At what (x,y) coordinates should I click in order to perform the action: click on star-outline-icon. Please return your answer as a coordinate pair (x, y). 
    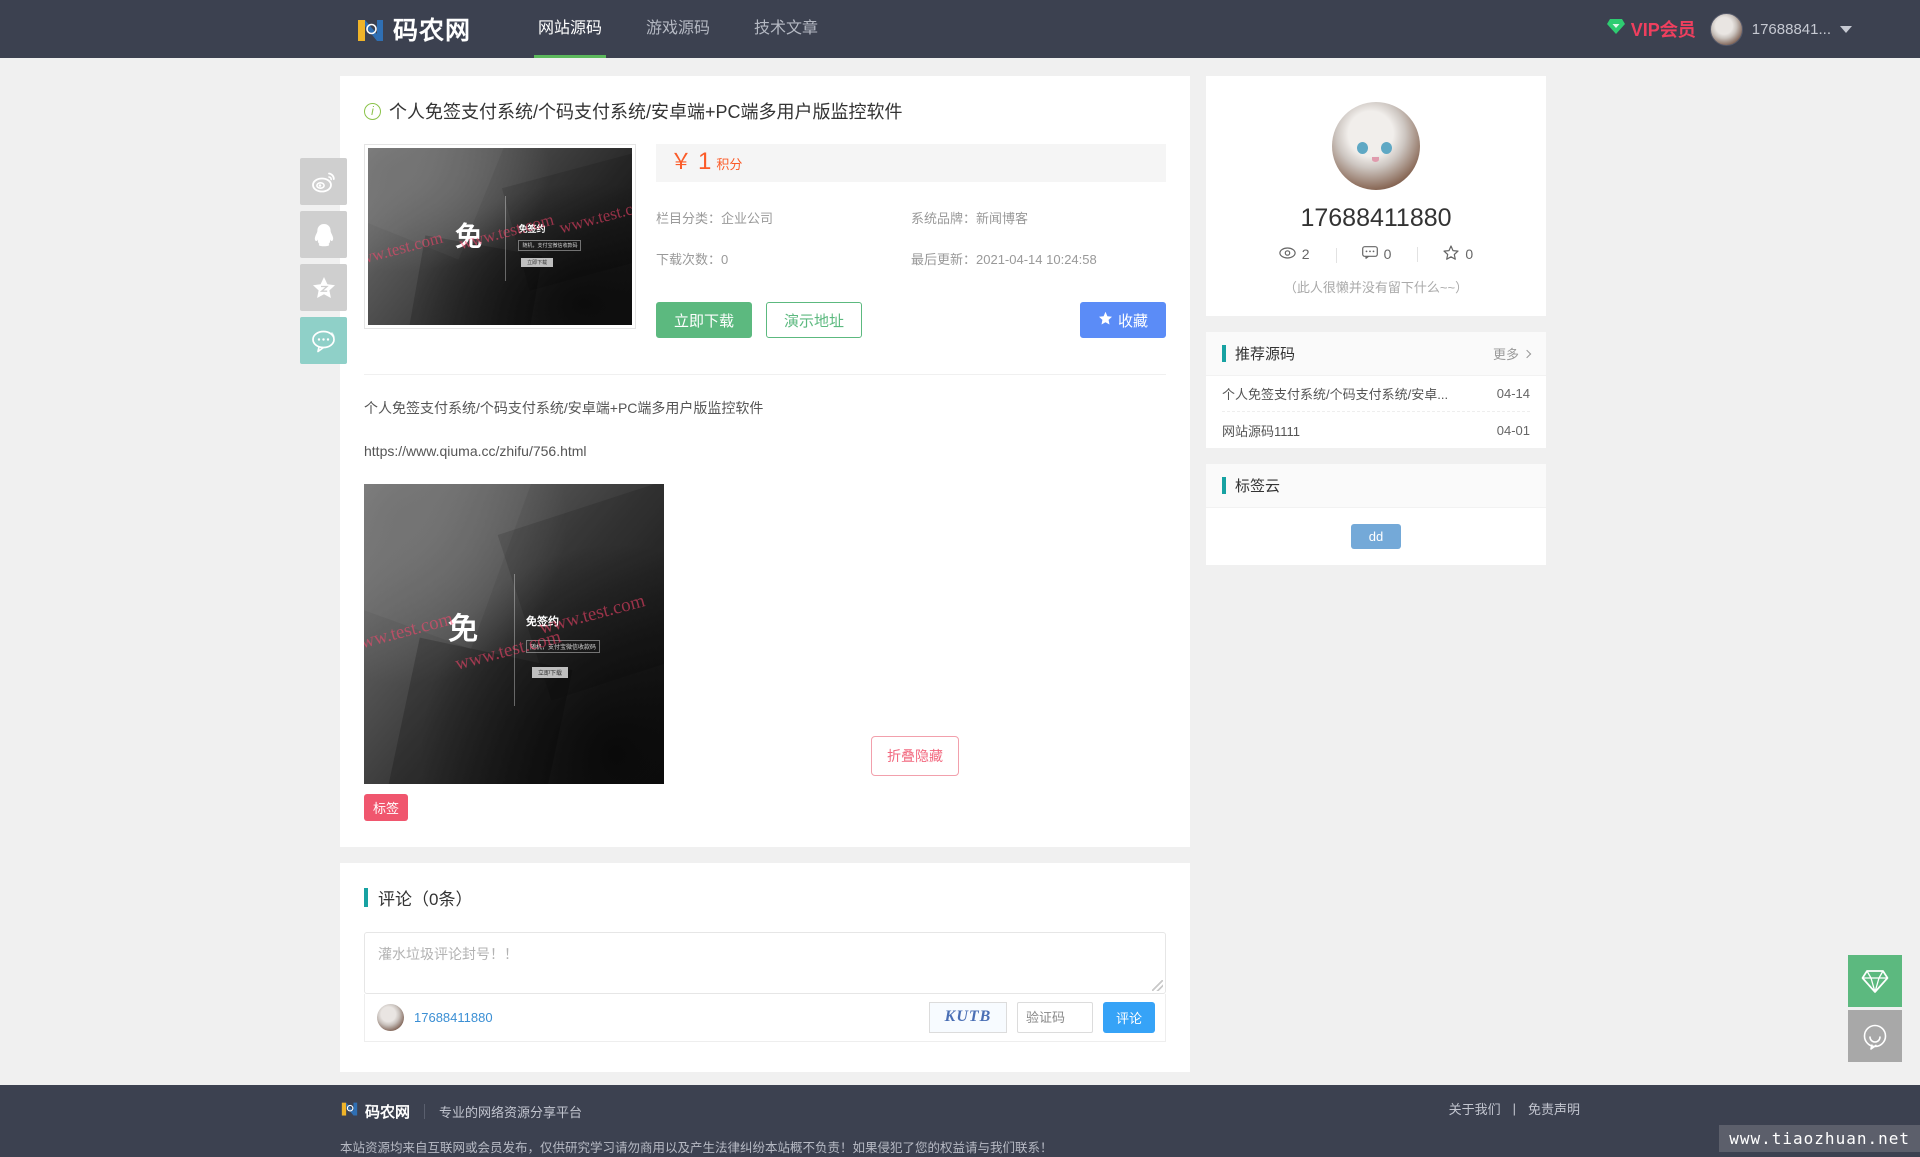
    Looking at the image, I should click on (1451, 254).